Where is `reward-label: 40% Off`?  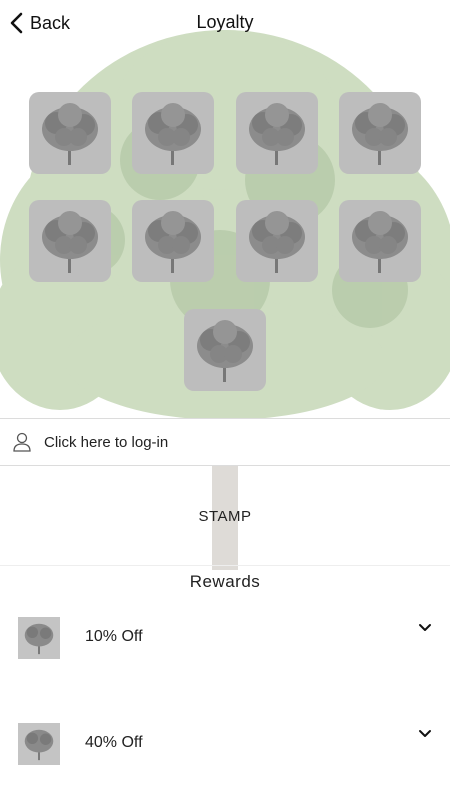
reward-label: 40% Off is located at coordinates (114, 742).